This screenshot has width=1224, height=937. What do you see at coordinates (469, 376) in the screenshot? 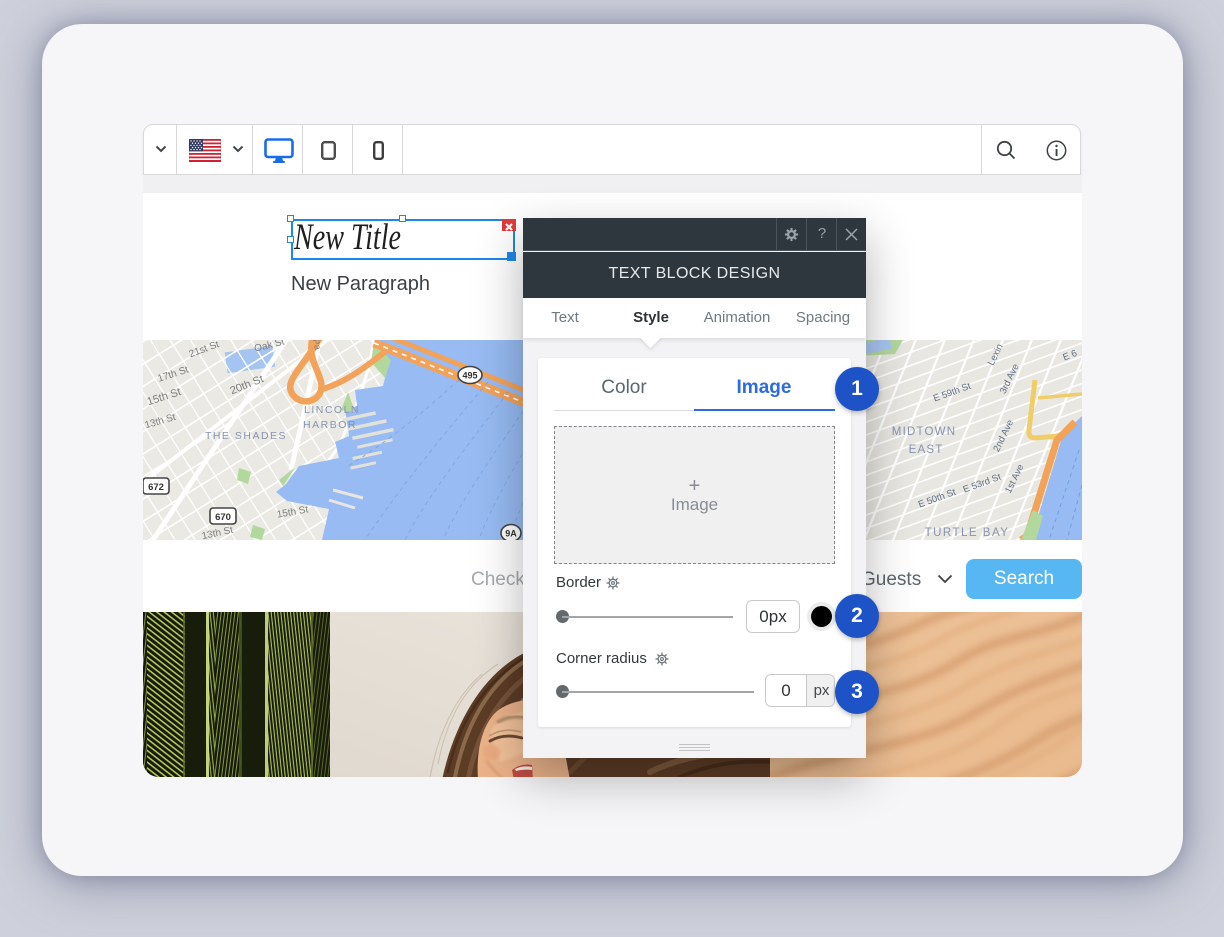
I see `svg-text: 495` at bounding box center [469, 376].